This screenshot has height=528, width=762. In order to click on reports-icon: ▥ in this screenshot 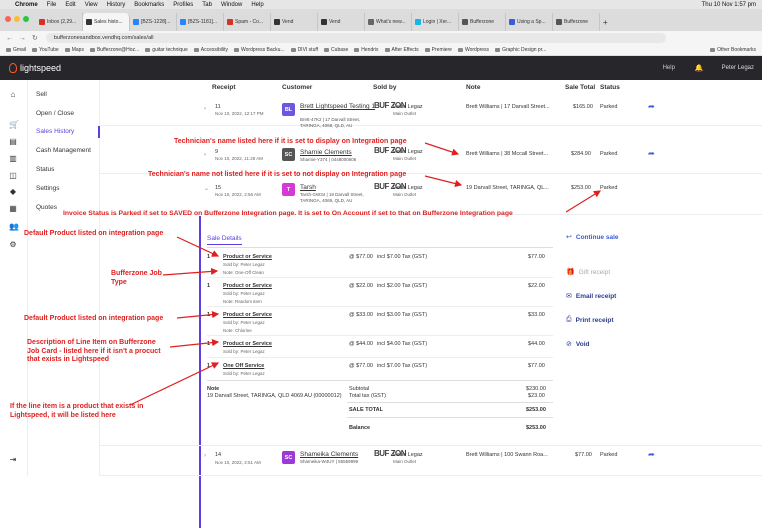, I will do `click(13, 159)`.